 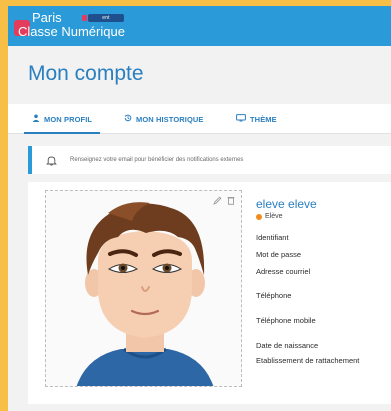 What do you see at coordinates (199, 26) in the screenshot?
I see `header-bar: Paris Classe Numérique ent` at bounding box center [199, 26].